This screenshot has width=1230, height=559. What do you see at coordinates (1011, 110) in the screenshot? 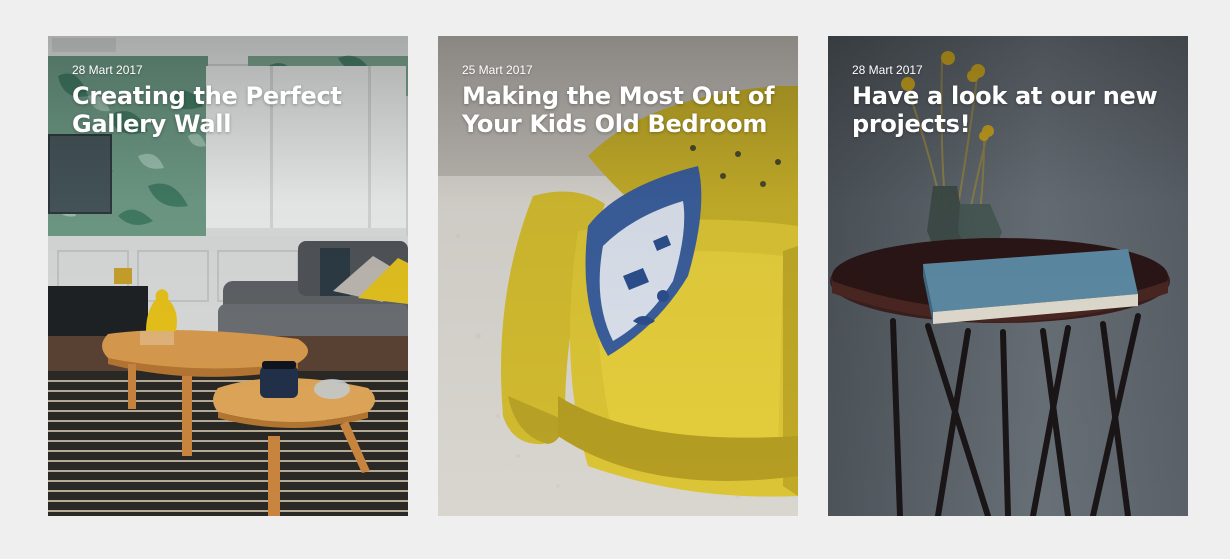
I see `post-title: Have a look at our new projects!` at bounding box center [1011, 110].